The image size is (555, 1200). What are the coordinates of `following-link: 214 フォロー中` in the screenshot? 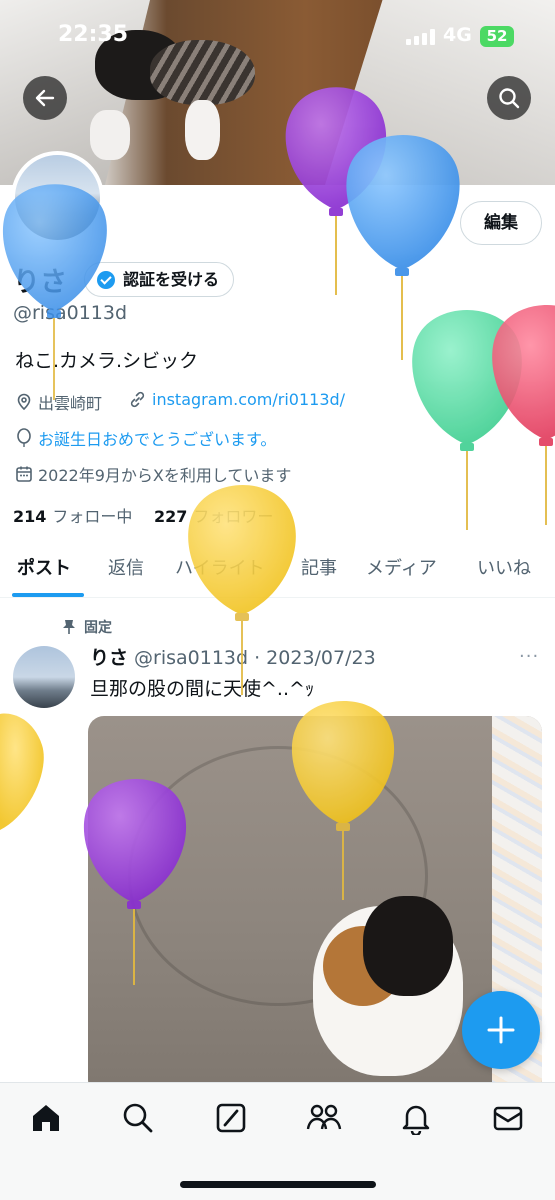 It's located at (72, 515).